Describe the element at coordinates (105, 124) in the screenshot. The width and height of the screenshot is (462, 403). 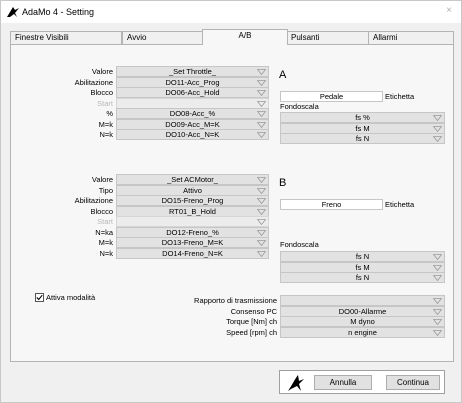
I see `section-a-row-label: M=k` at that location.